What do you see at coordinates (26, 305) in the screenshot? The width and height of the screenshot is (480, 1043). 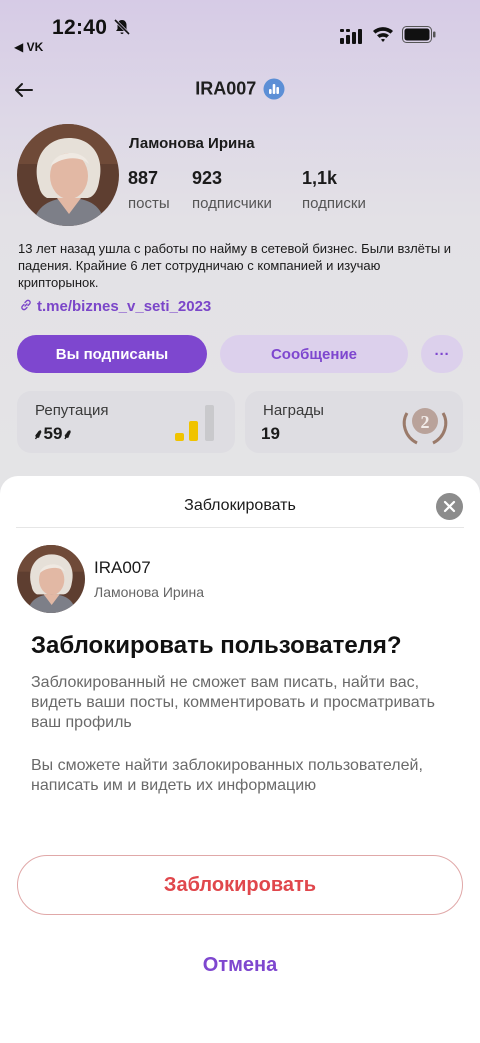 I see `link-icon` at bounding box center [26, 305].